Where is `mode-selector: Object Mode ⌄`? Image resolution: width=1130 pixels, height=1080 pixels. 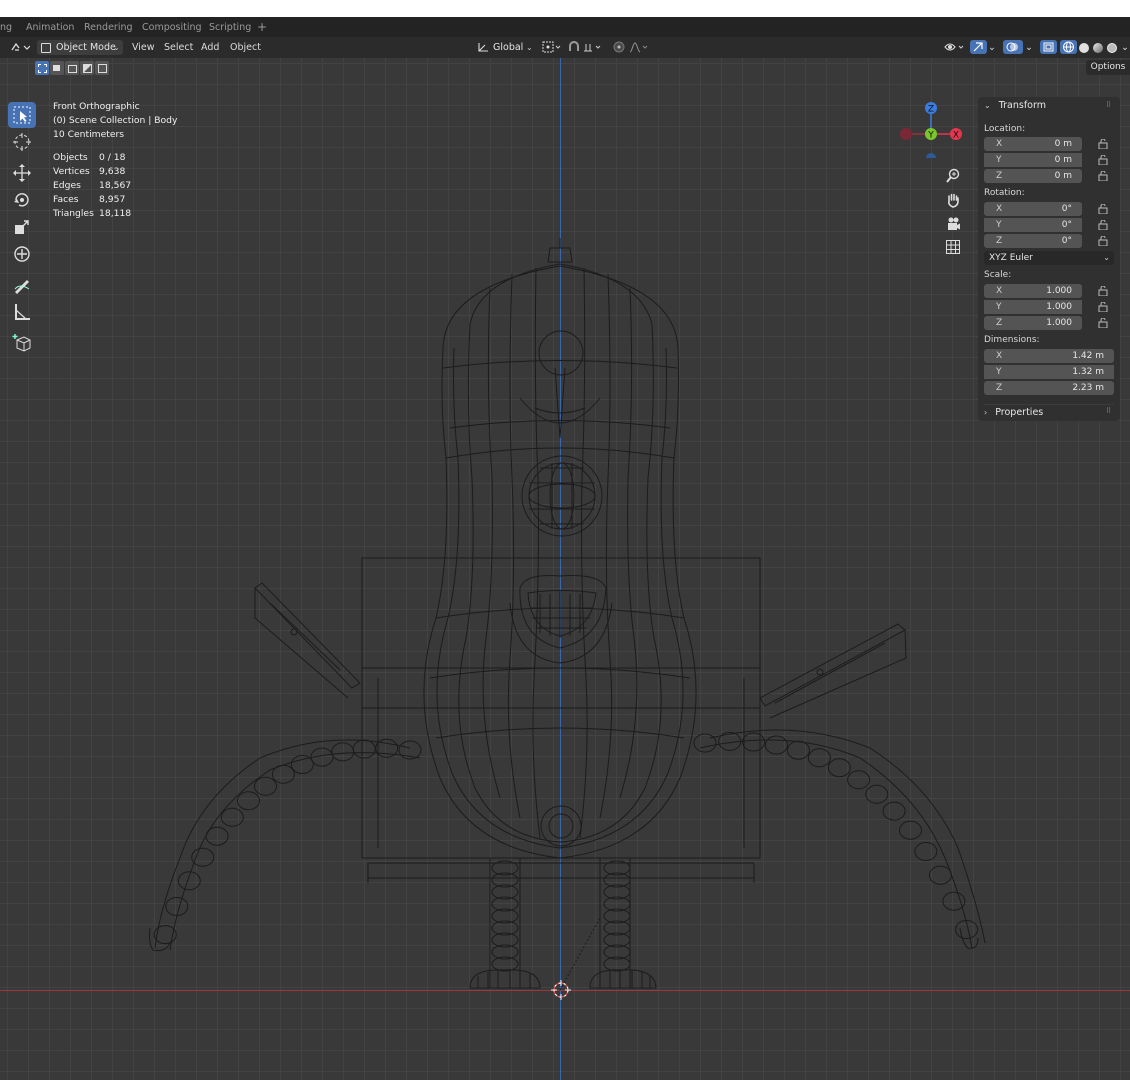
mode-selector: Object Mode ⌄ is located at coordinates (80, 47).